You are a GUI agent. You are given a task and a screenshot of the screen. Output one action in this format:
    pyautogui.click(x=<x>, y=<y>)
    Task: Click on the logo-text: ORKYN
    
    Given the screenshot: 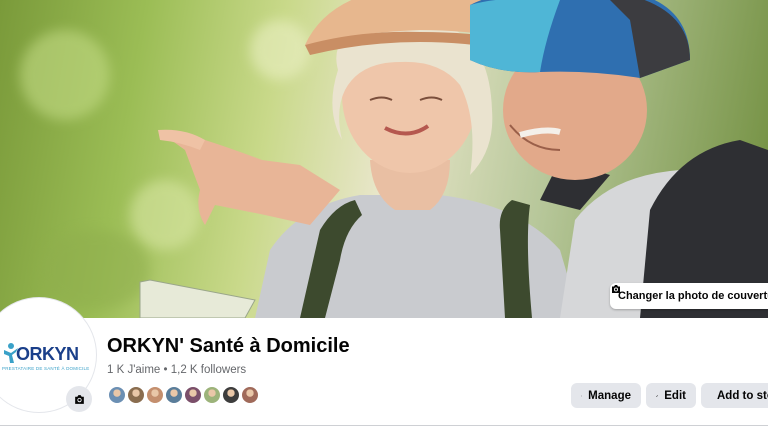 What is the action you would take?
    pyautogui.click(x=47, y=354)
    